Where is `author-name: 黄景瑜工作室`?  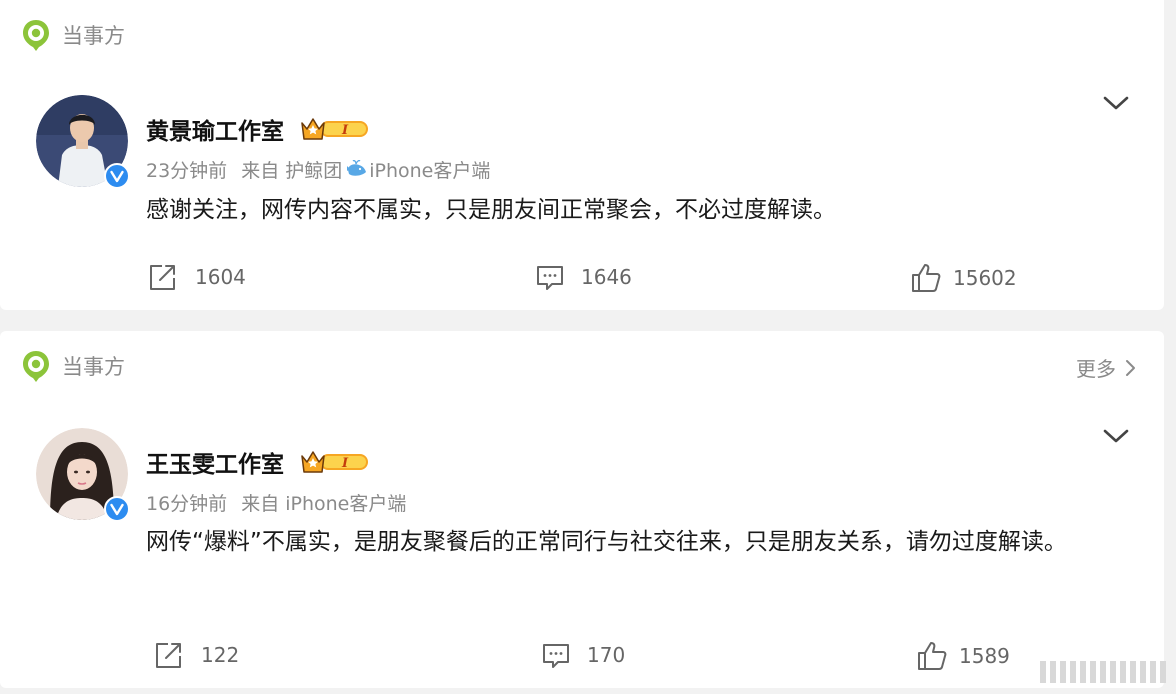
author-name: 黄景瑜工作室 is located at coordinates (215, 129).